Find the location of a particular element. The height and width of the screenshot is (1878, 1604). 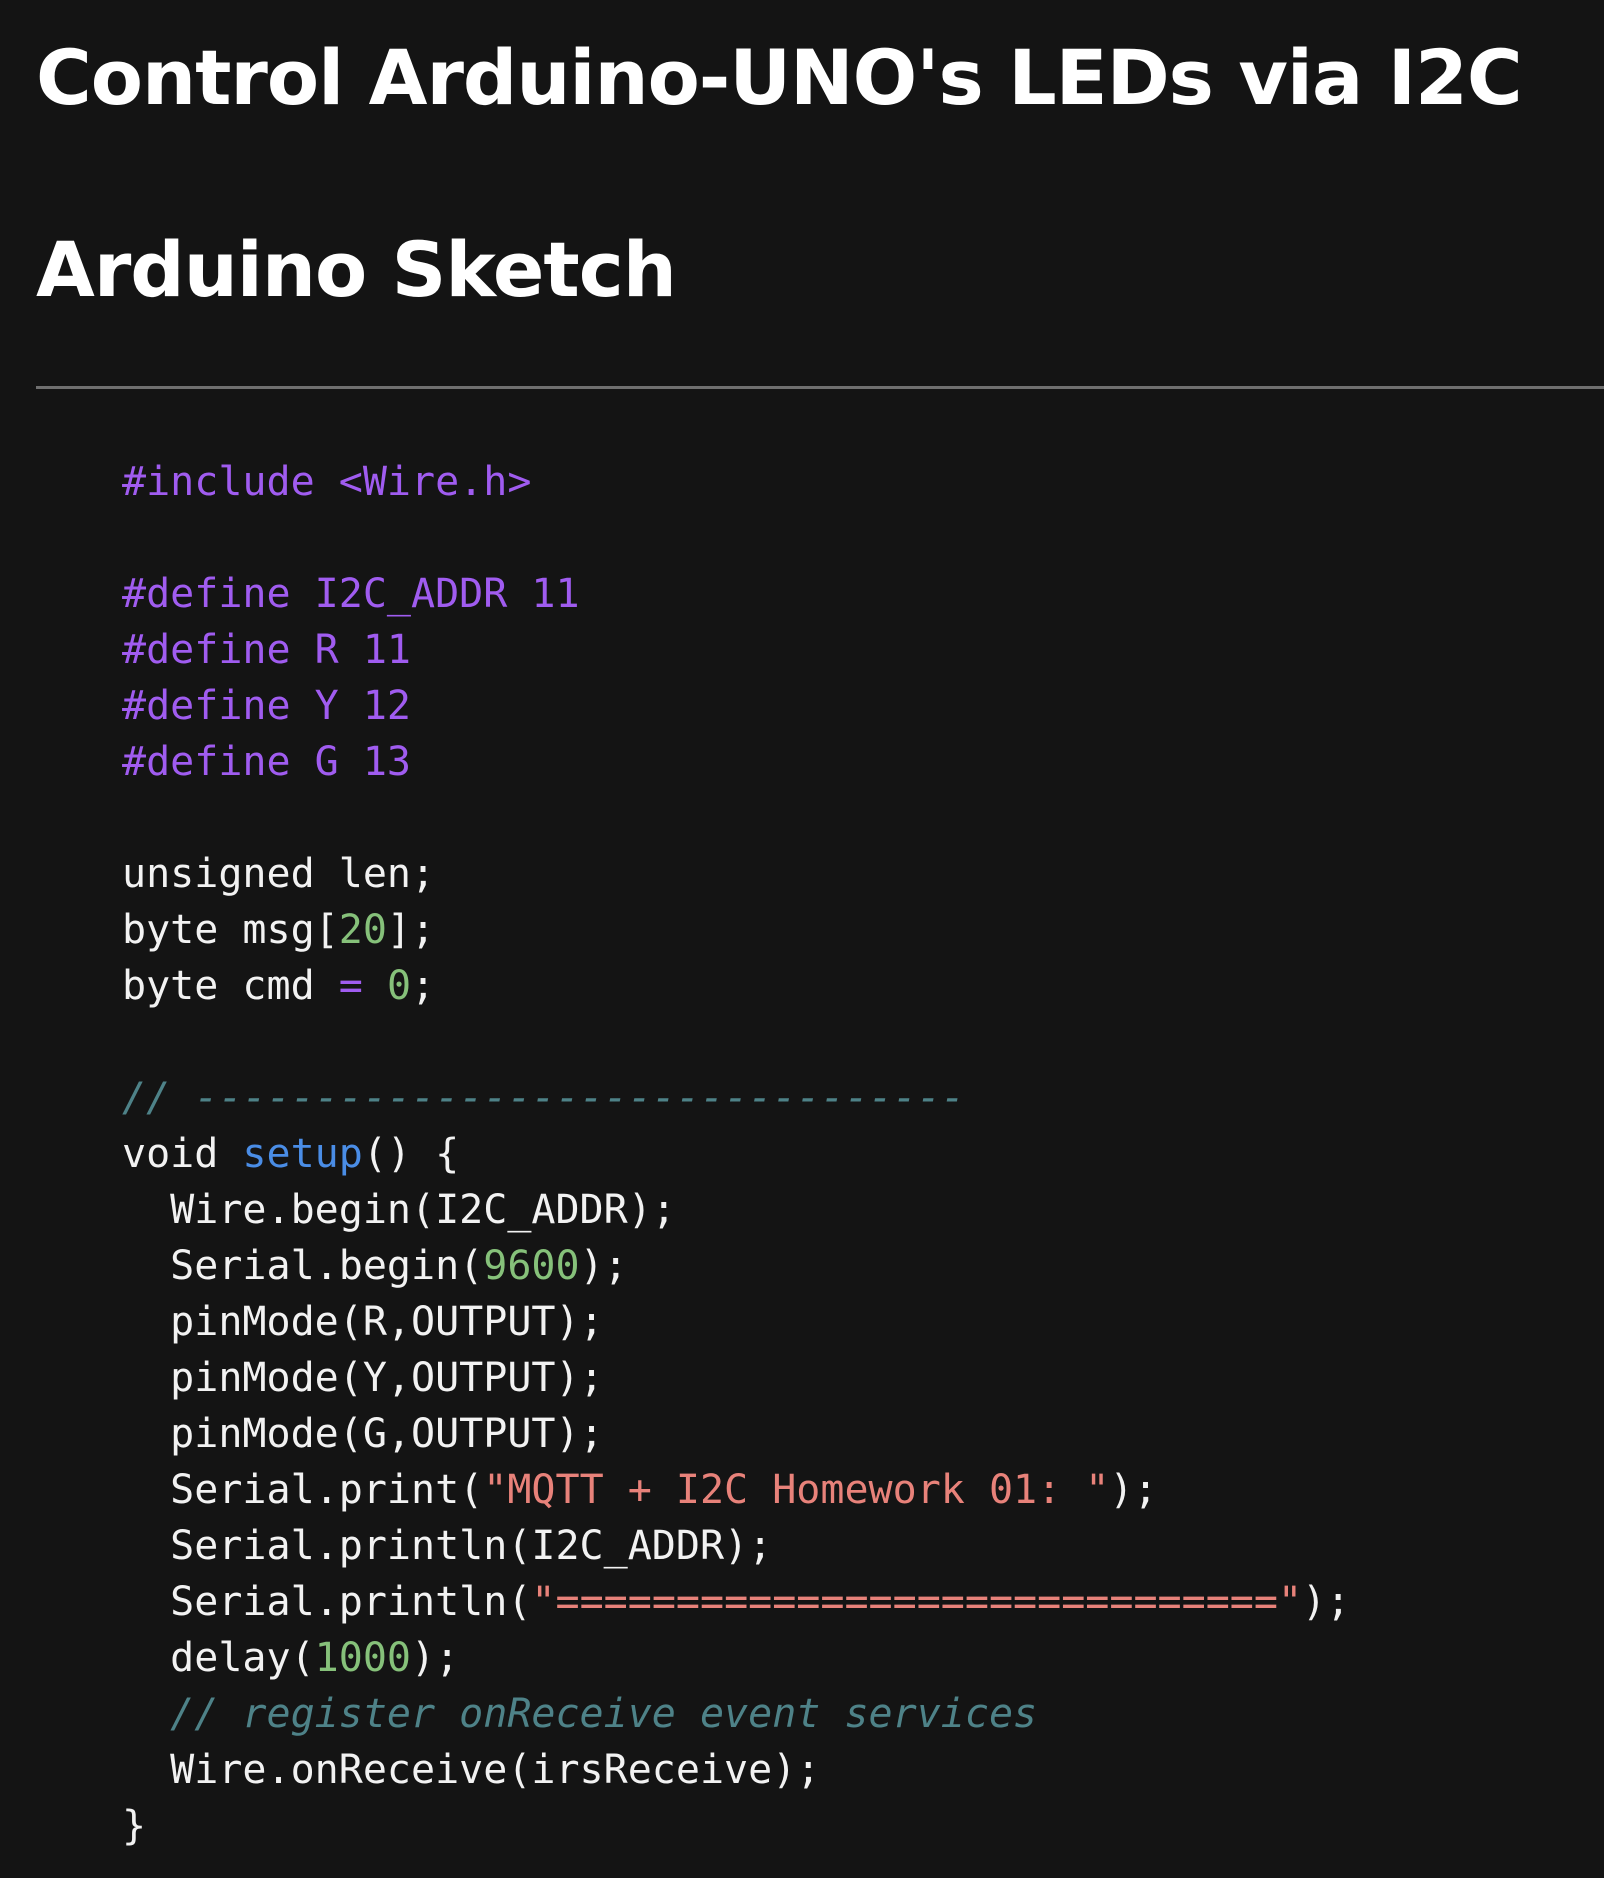

setup-function-name: setup is located at coordinates (302, 1154).